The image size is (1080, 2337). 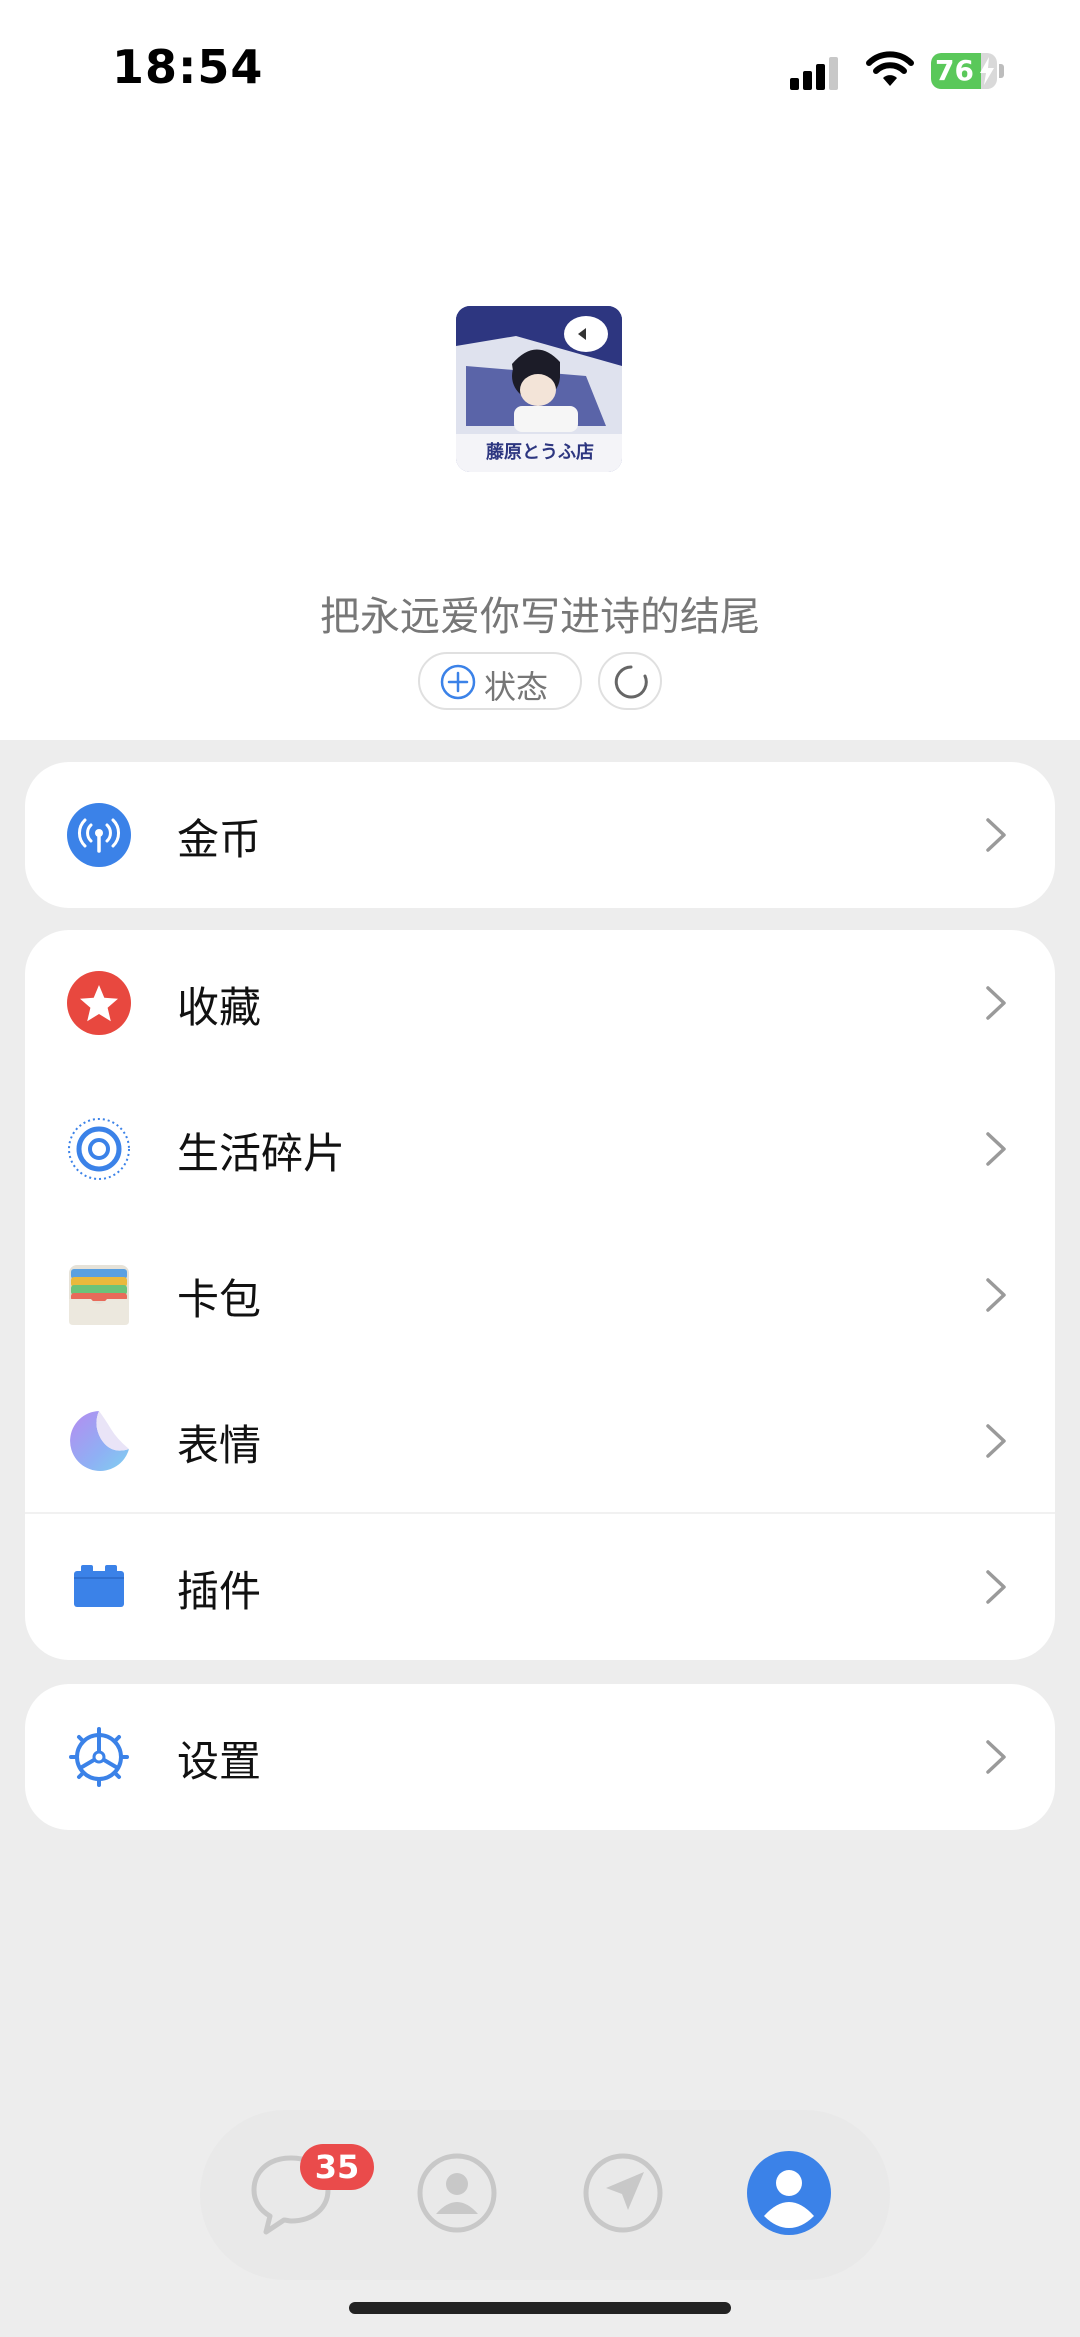 I want to click on add-circle-icon, so click(x=458, y=682).